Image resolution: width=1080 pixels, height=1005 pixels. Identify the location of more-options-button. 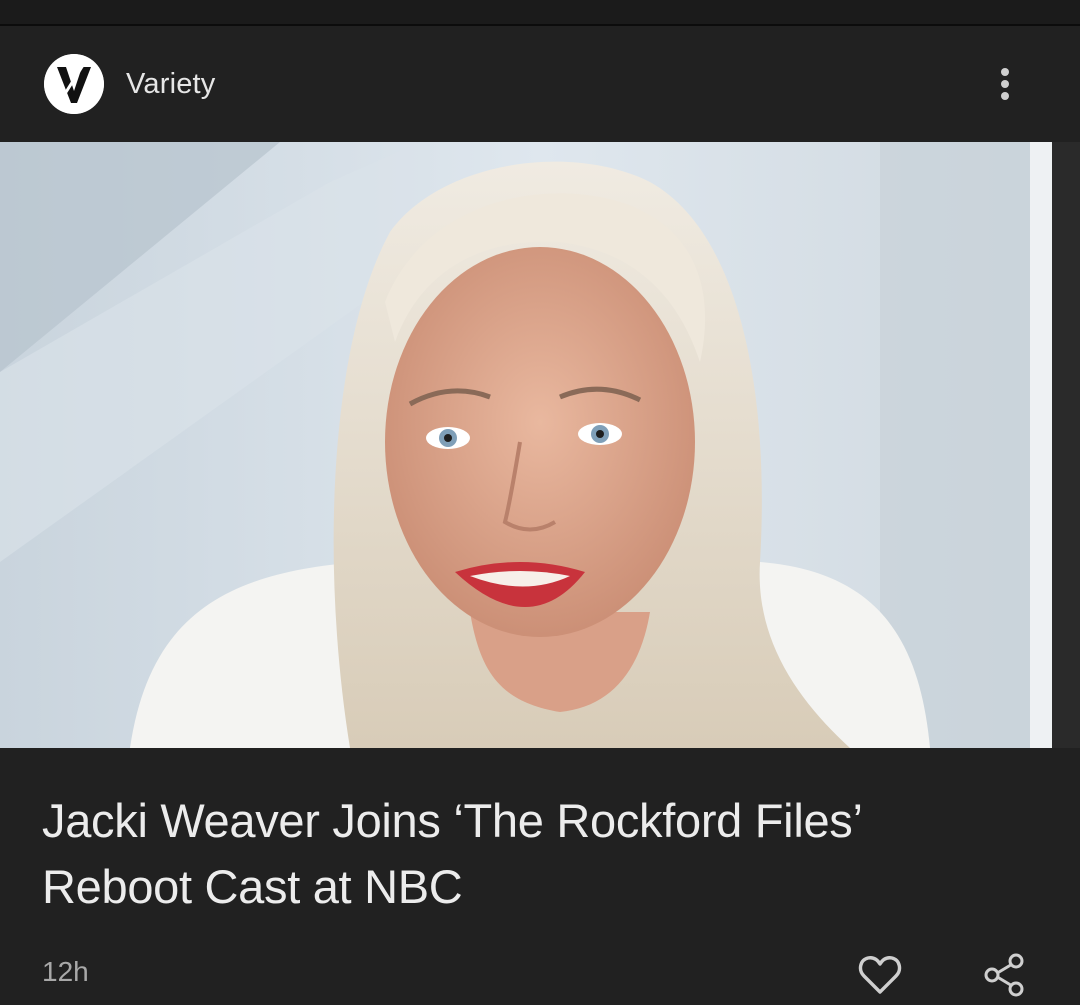
(1006, 84).